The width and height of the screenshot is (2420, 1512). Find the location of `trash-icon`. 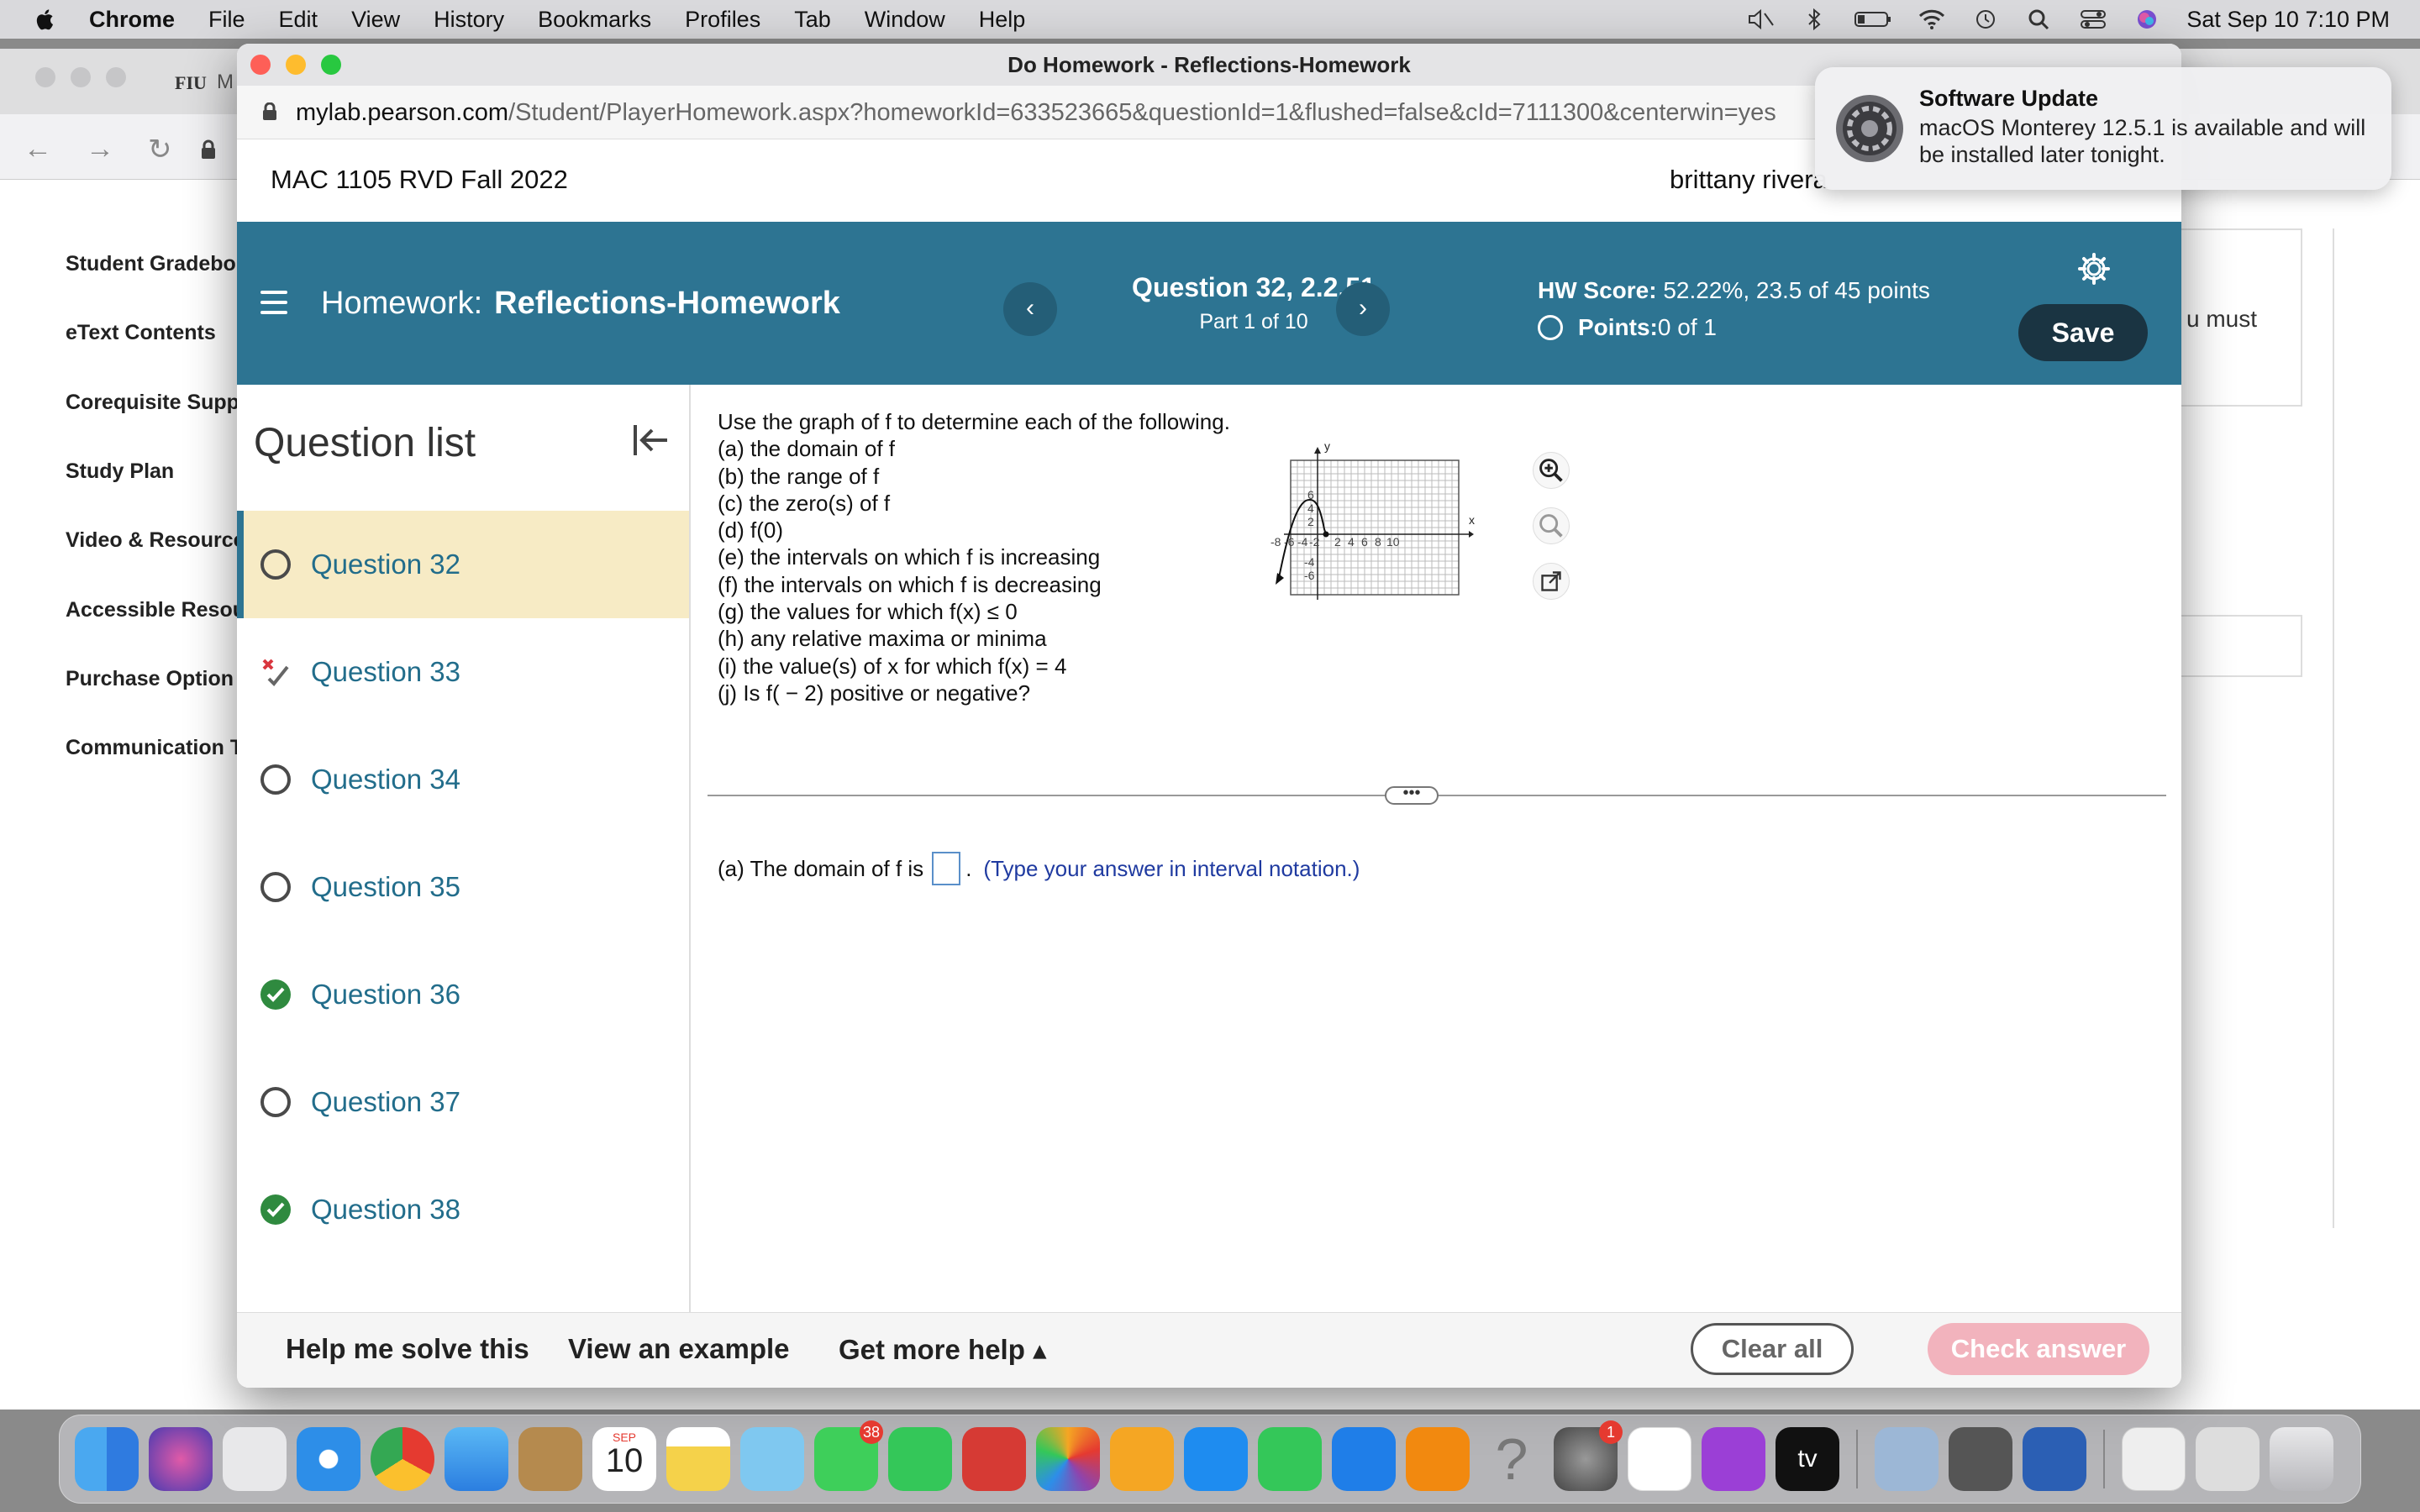

trash-icon is located at coordinates (2301, 1459).